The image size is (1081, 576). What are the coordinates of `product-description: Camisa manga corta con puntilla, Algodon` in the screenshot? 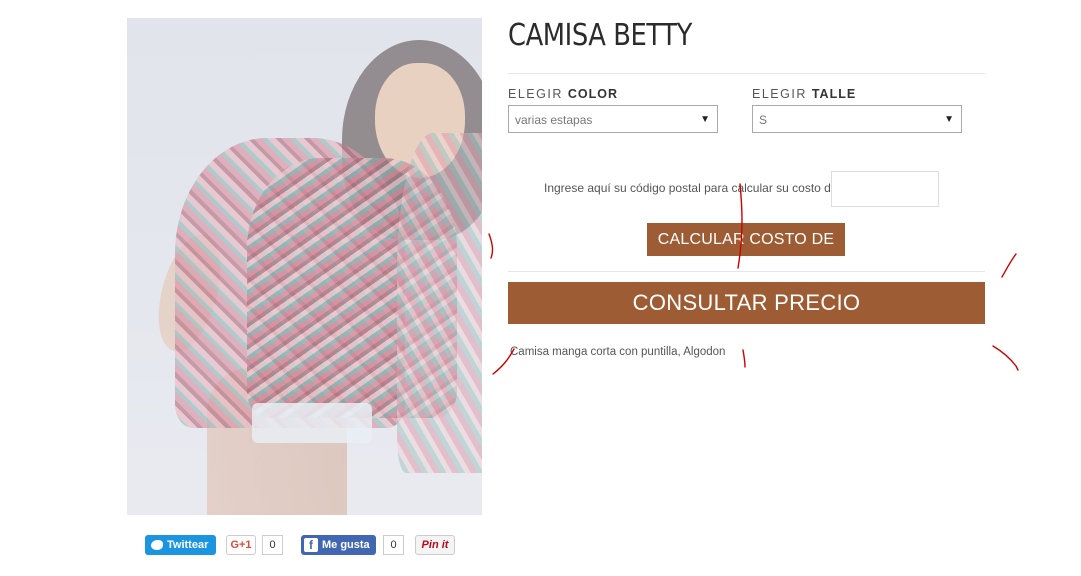 It's located at (618, 352).